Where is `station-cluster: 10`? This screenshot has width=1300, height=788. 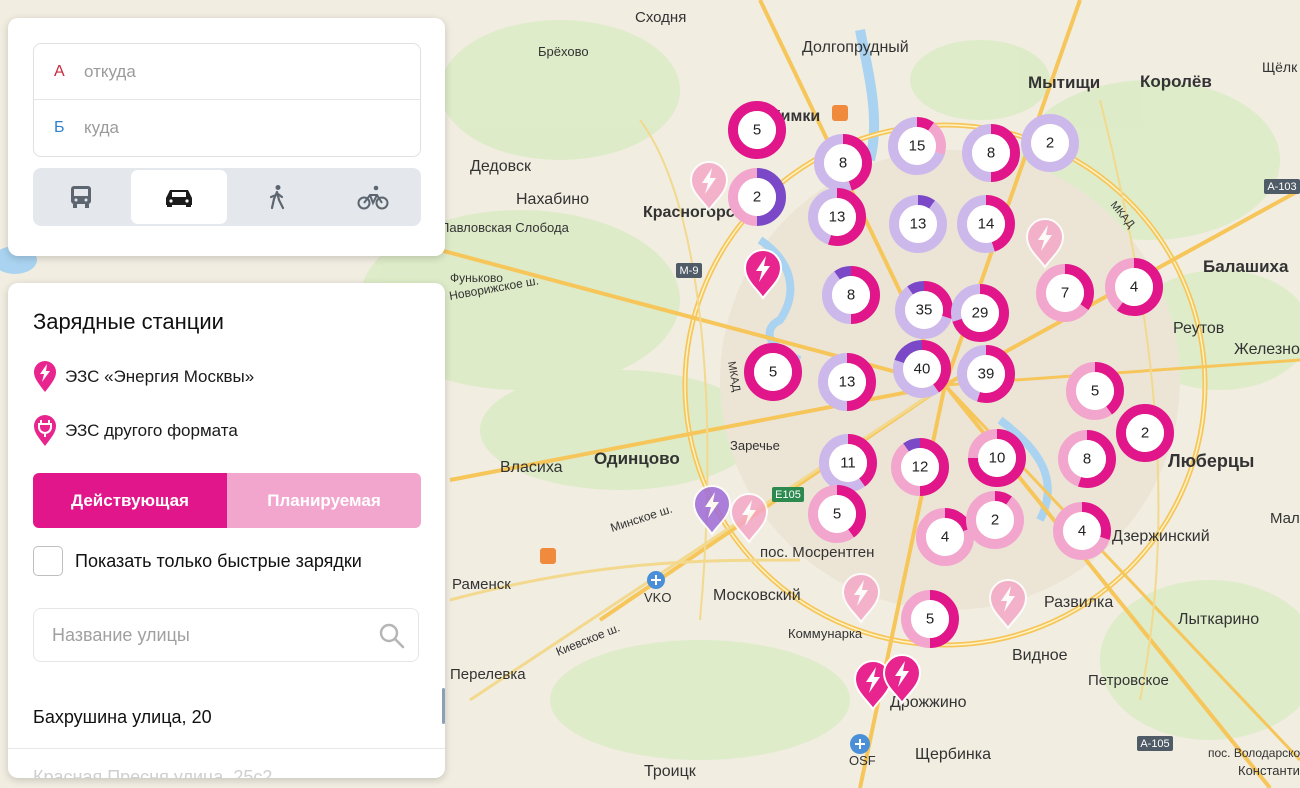
station-cluster: 10 is located at coordinates (997, 458).